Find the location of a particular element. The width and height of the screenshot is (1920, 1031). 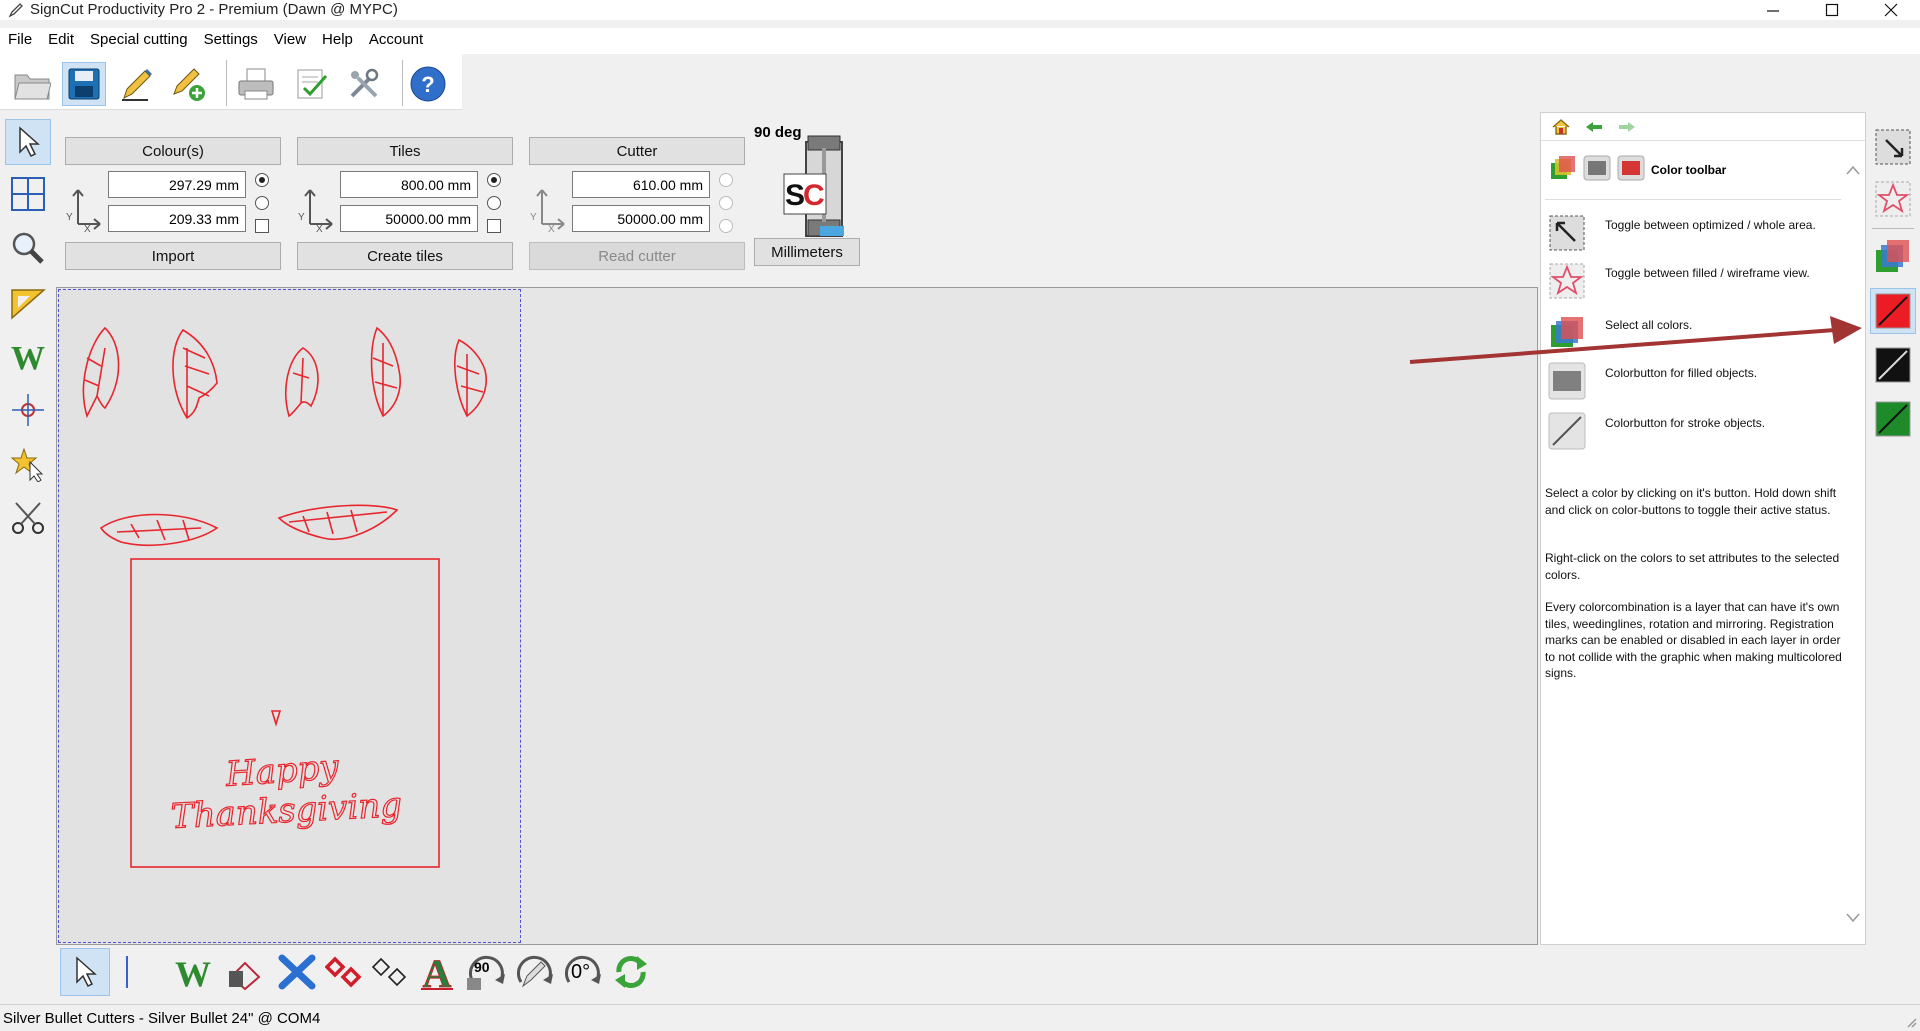

maximize-button is located at coordinates (1832, 10).